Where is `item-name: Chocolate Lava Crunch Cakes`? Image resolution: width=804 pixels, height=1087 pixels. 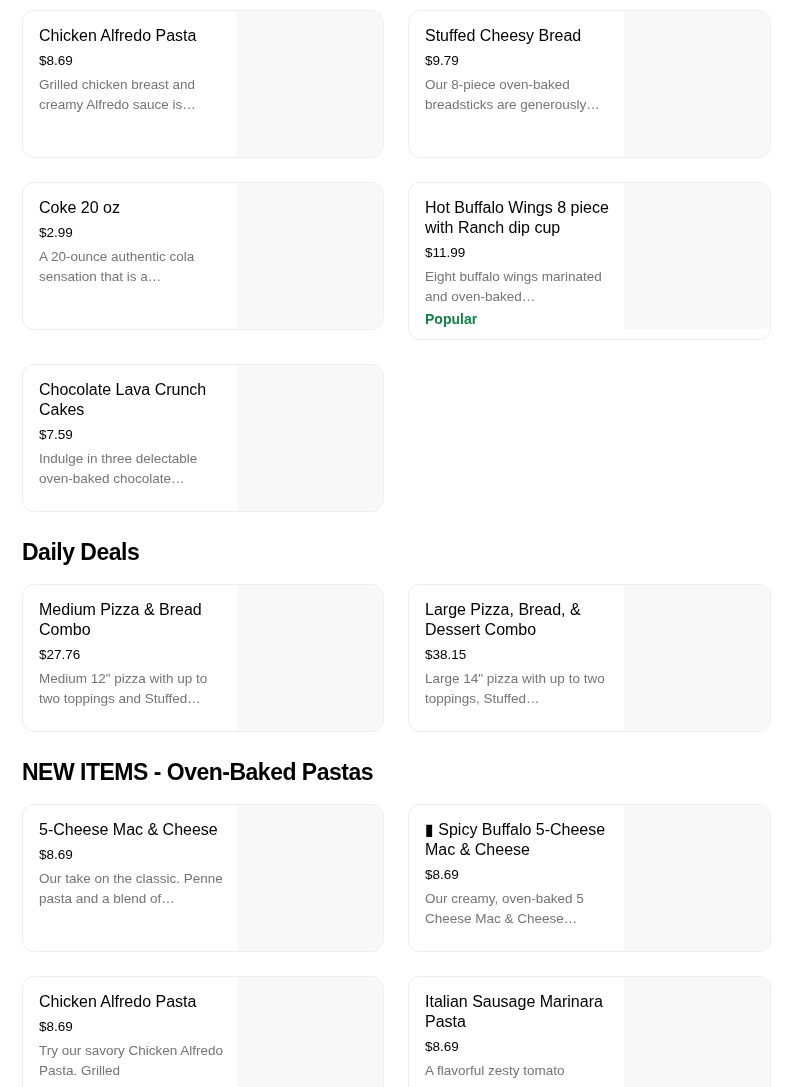 item-name: Chocolate Lava Crunch Cakes is located at coordinates (123, 400).